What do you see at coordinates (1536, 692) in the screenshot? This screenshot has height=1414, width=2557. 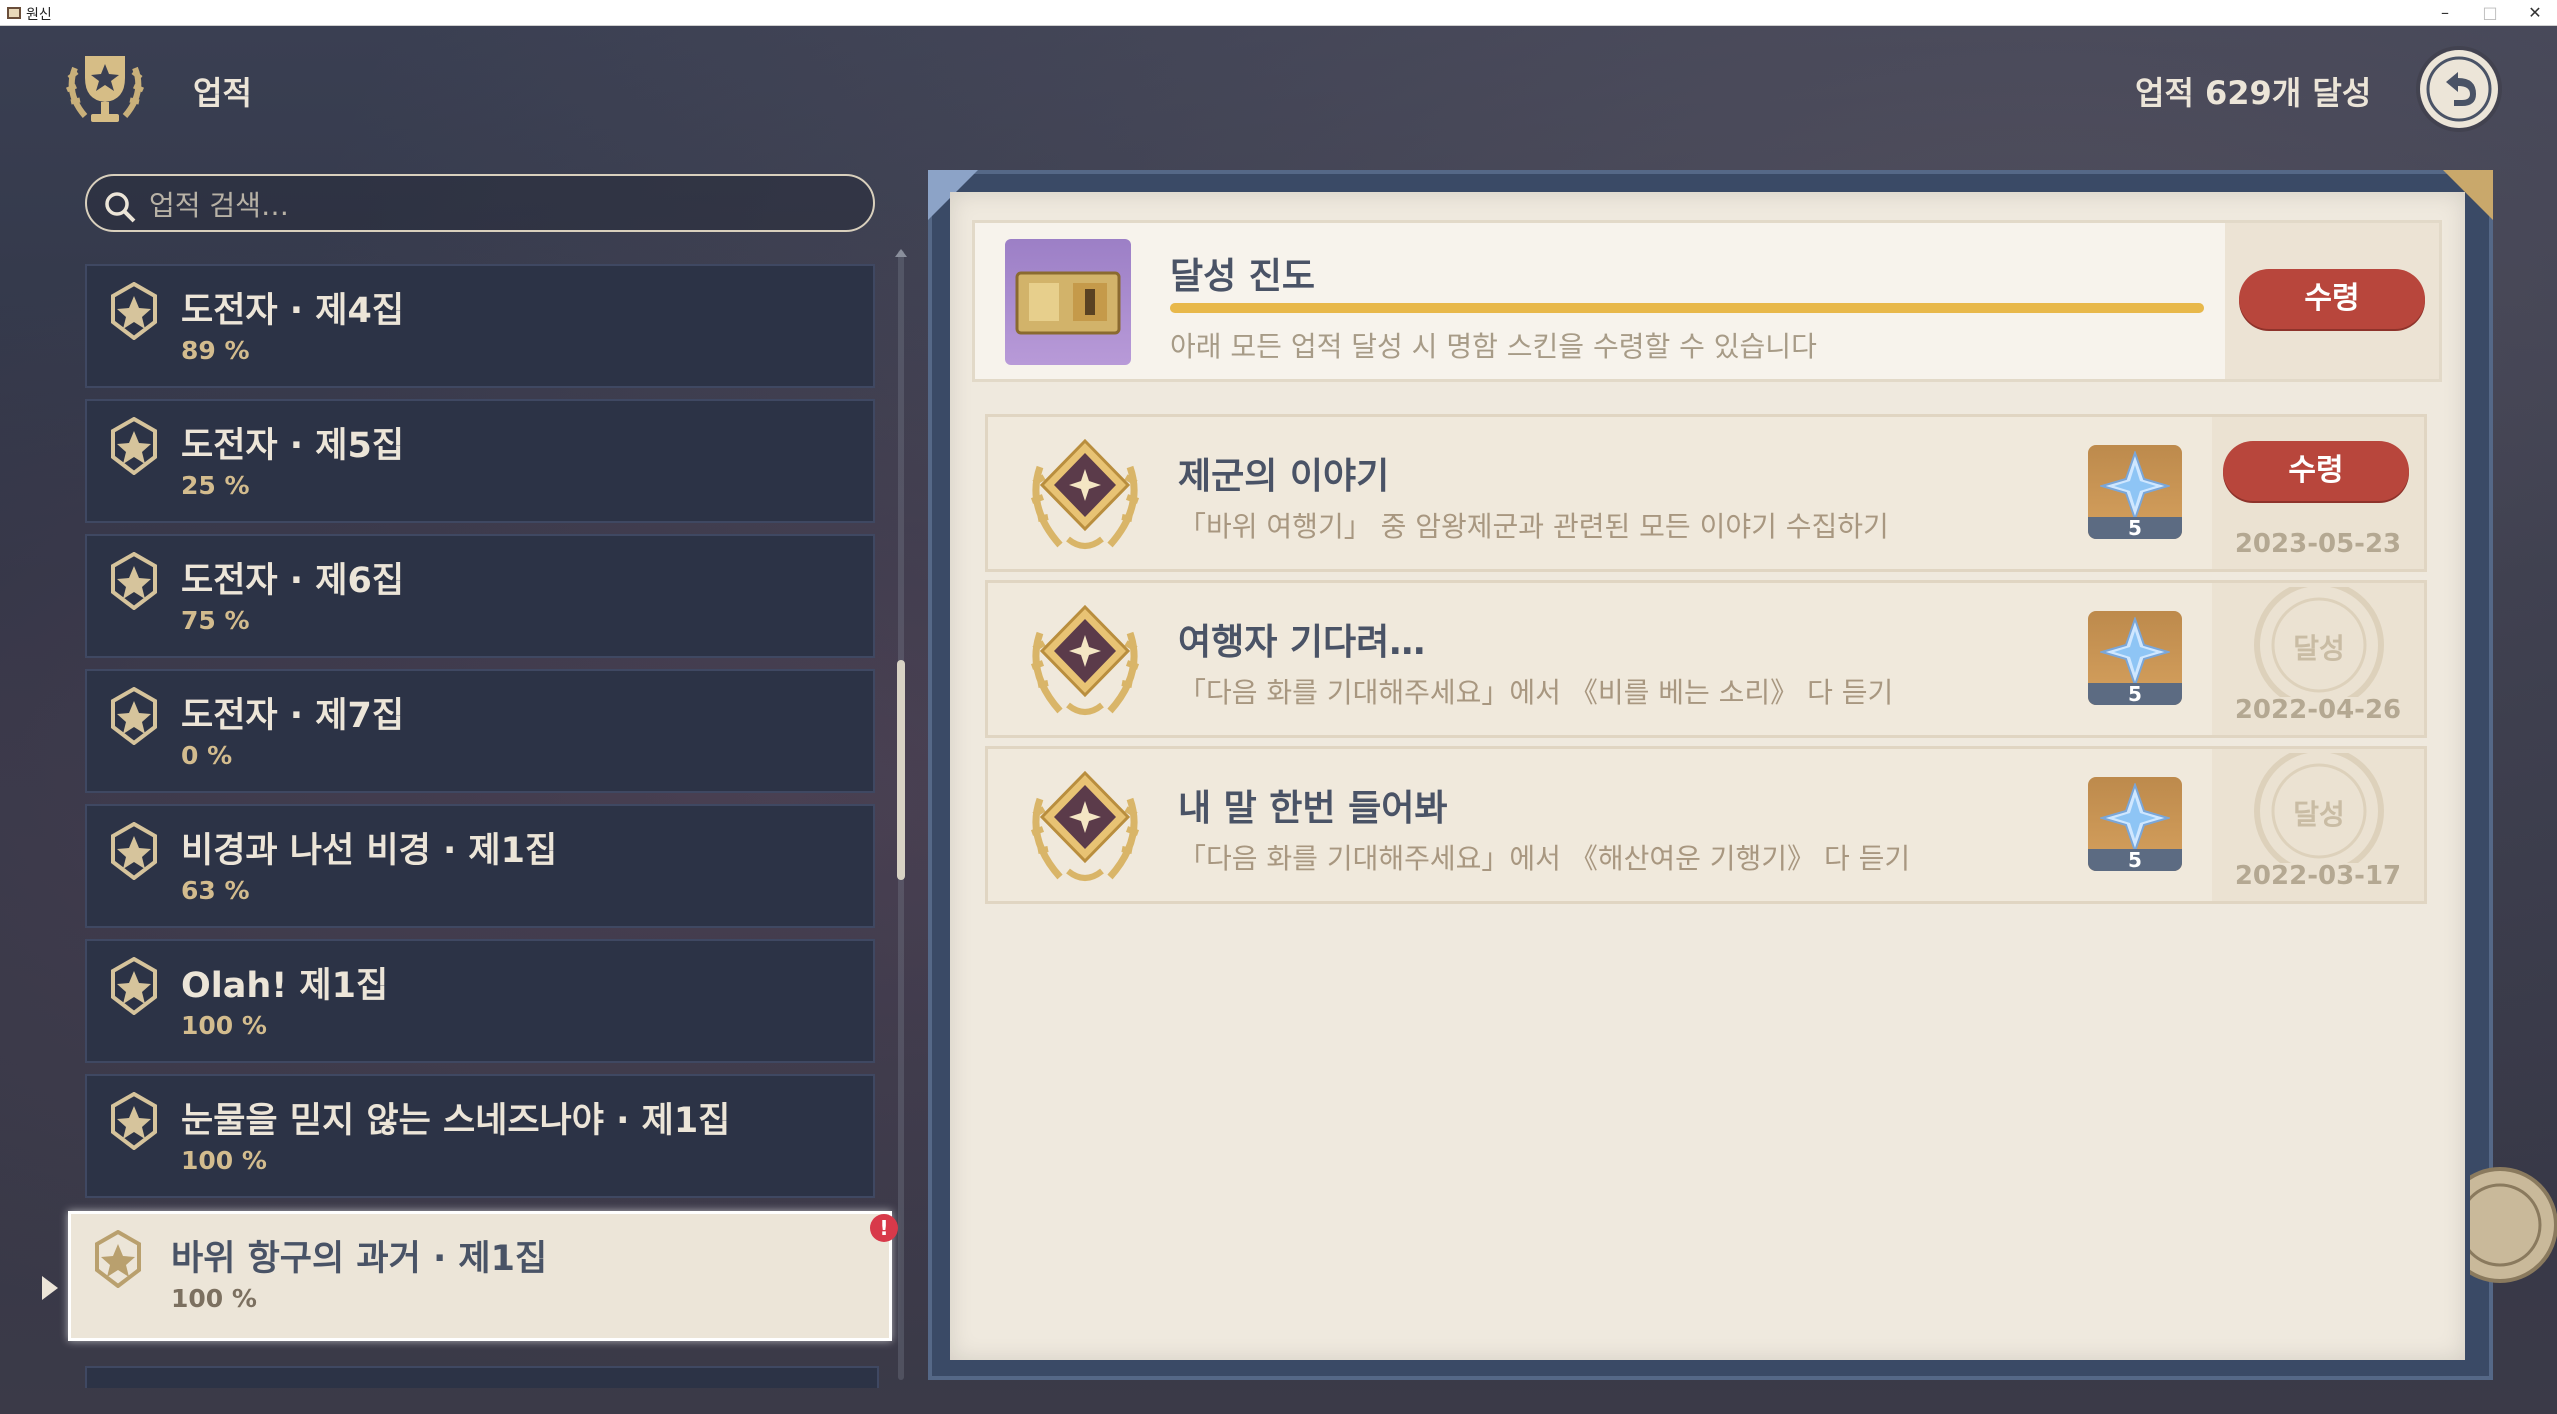 I see `achievement-description: 「다음 화를 기대해주세요」에서 《비를 베는 소리》 다 듣기` at bounding box center [1536, 692].